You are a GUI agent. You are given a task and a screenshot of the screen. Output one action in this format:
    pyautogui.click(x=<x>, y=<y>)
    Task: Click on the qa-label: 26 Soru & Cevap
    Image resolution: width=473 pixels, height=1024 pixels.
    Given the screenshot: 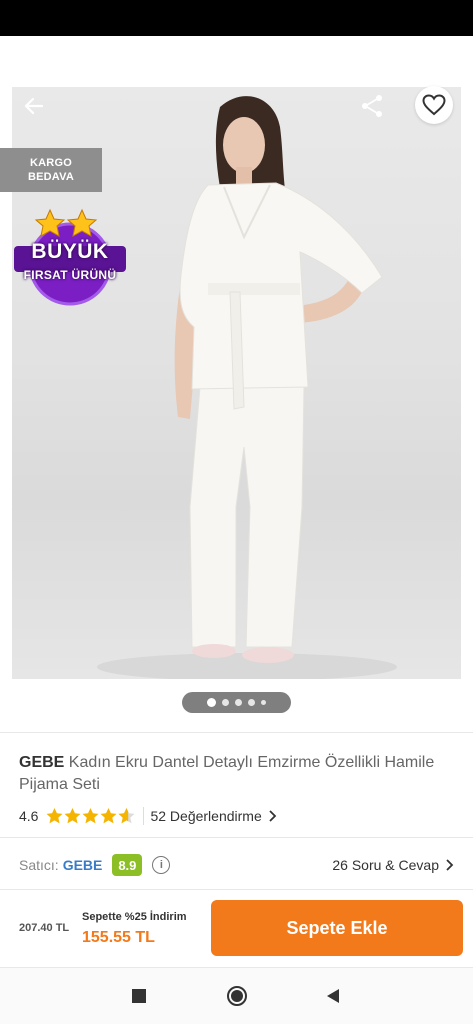 What is the action you would take?
    pyautogui.click(x=385, y=865)
    